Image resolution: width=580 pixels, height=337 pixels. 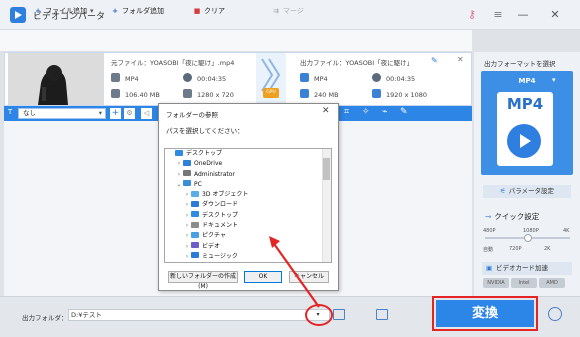 What do you see at coordinates (10, 112) in the screenshot?
I see `subtitle-icon: T` at bounding box center [10, 112].